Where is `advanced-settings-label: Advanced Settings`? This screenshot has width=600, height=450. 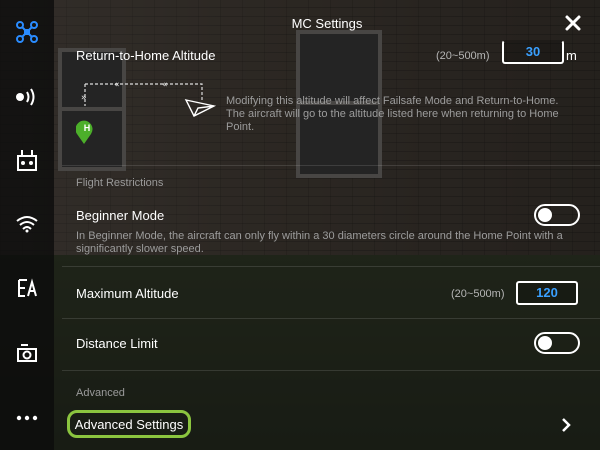 advanced-settings-label: Advanced Settings is located at coordinates (129, 424).